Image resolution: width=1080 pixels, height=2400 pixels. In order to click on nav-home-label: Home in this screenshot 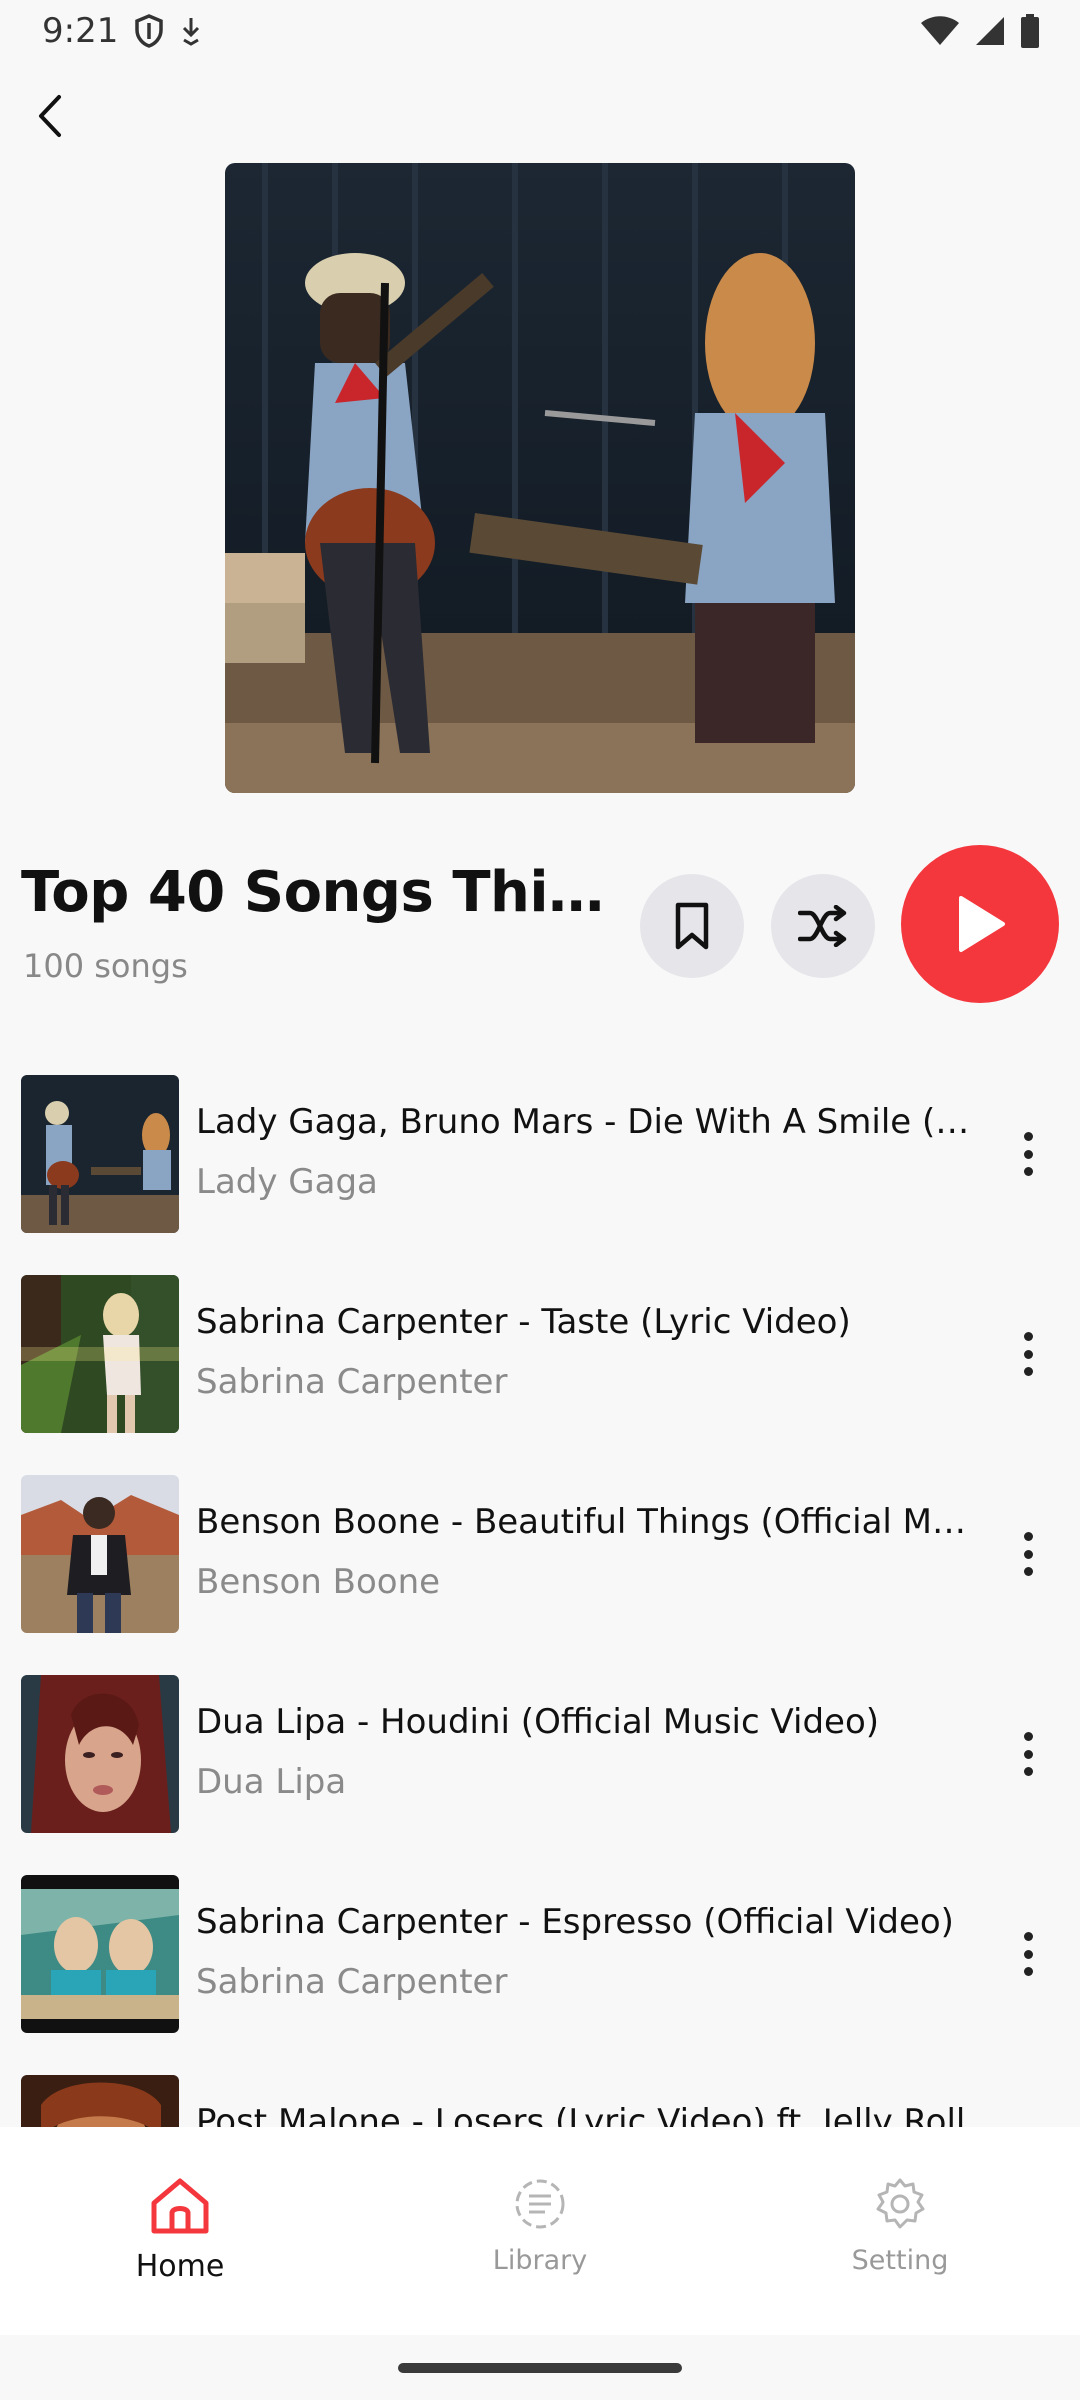, I will do `click(180, 2266)`.